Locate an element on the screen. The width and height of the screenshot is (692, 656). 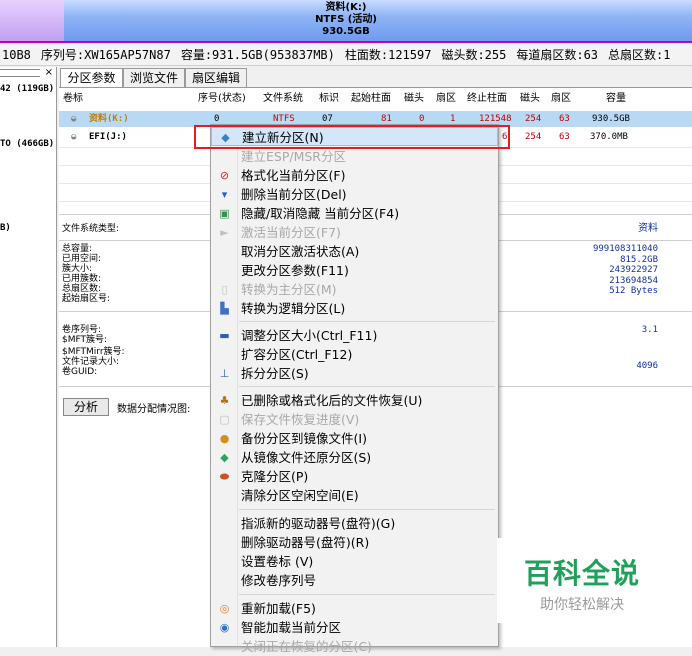
menu-item-label: 清除分区空闲空间(E) is located at coordinates (300, 495).